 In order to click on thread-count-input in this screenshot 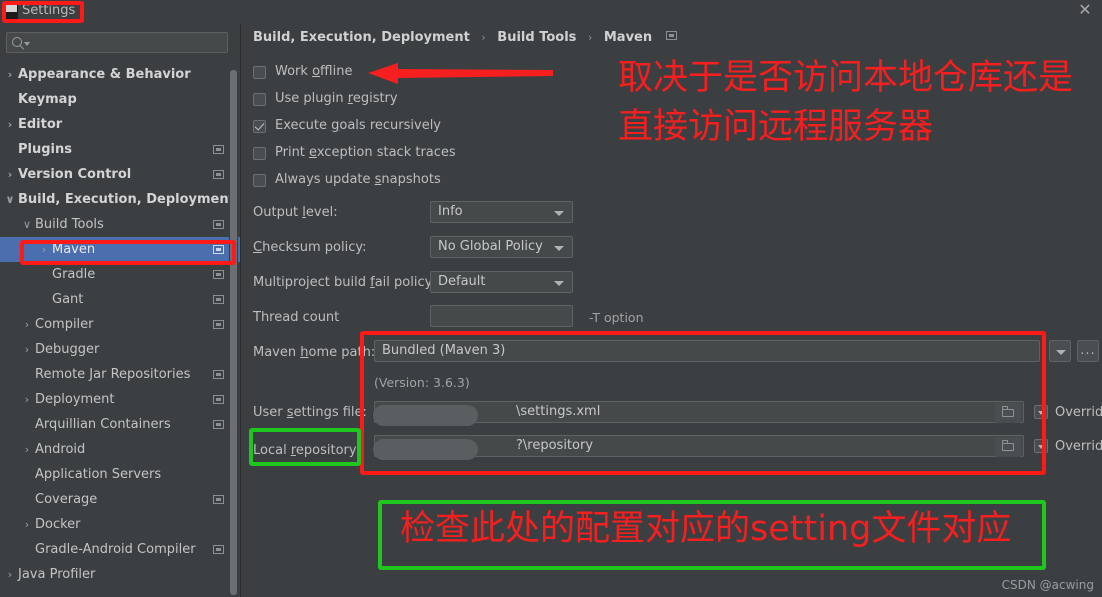, I will do `click(501, 316)`.